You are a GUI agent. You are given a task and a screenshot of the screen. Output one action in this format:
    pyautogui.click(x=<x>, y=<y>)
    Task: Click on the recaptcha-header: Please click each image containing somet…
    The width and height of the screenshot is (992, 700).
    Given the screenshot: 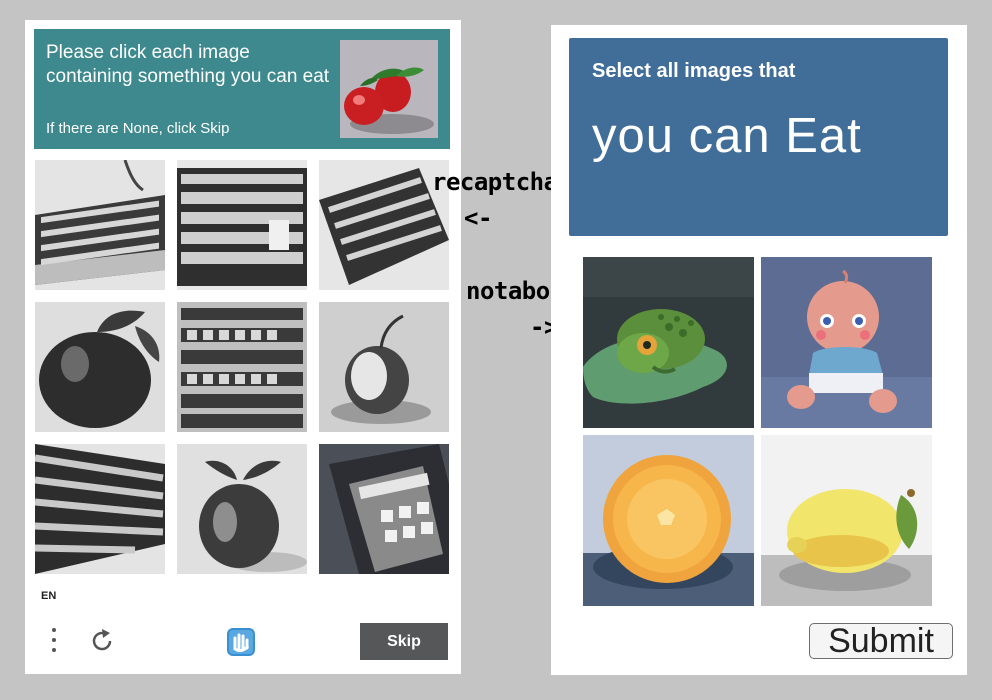 What is the action you would take?
    pyautogui.click(x=242, y=89)
    